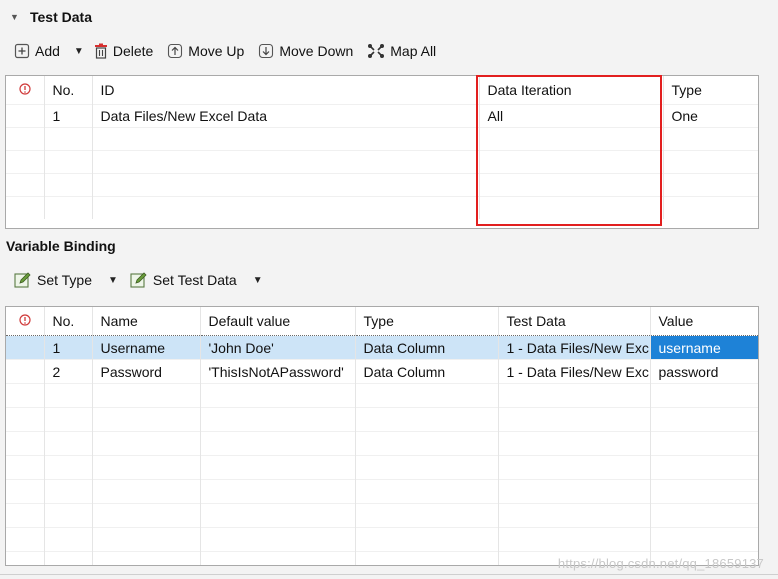  I want to click on set-type-dropdown-icon: ▼, so click(113, 280).